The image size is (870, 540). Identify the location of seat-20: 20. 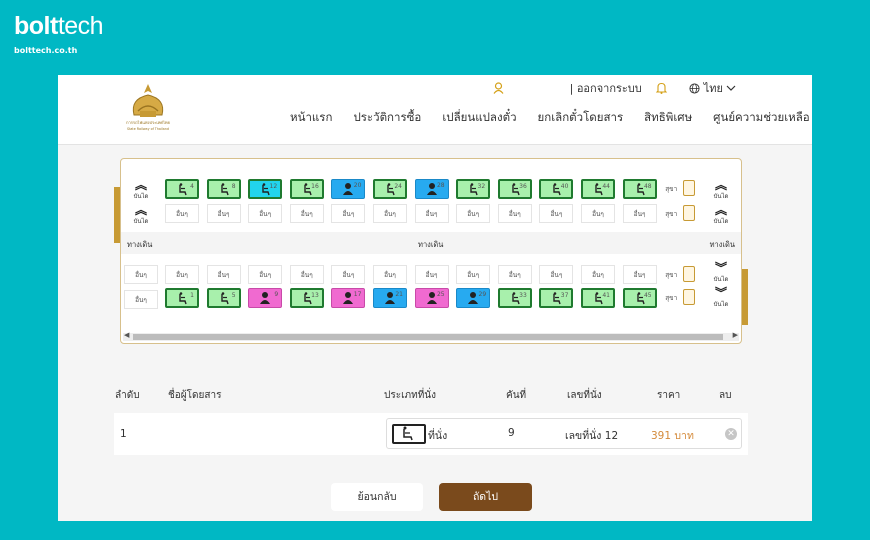
(348, 189).